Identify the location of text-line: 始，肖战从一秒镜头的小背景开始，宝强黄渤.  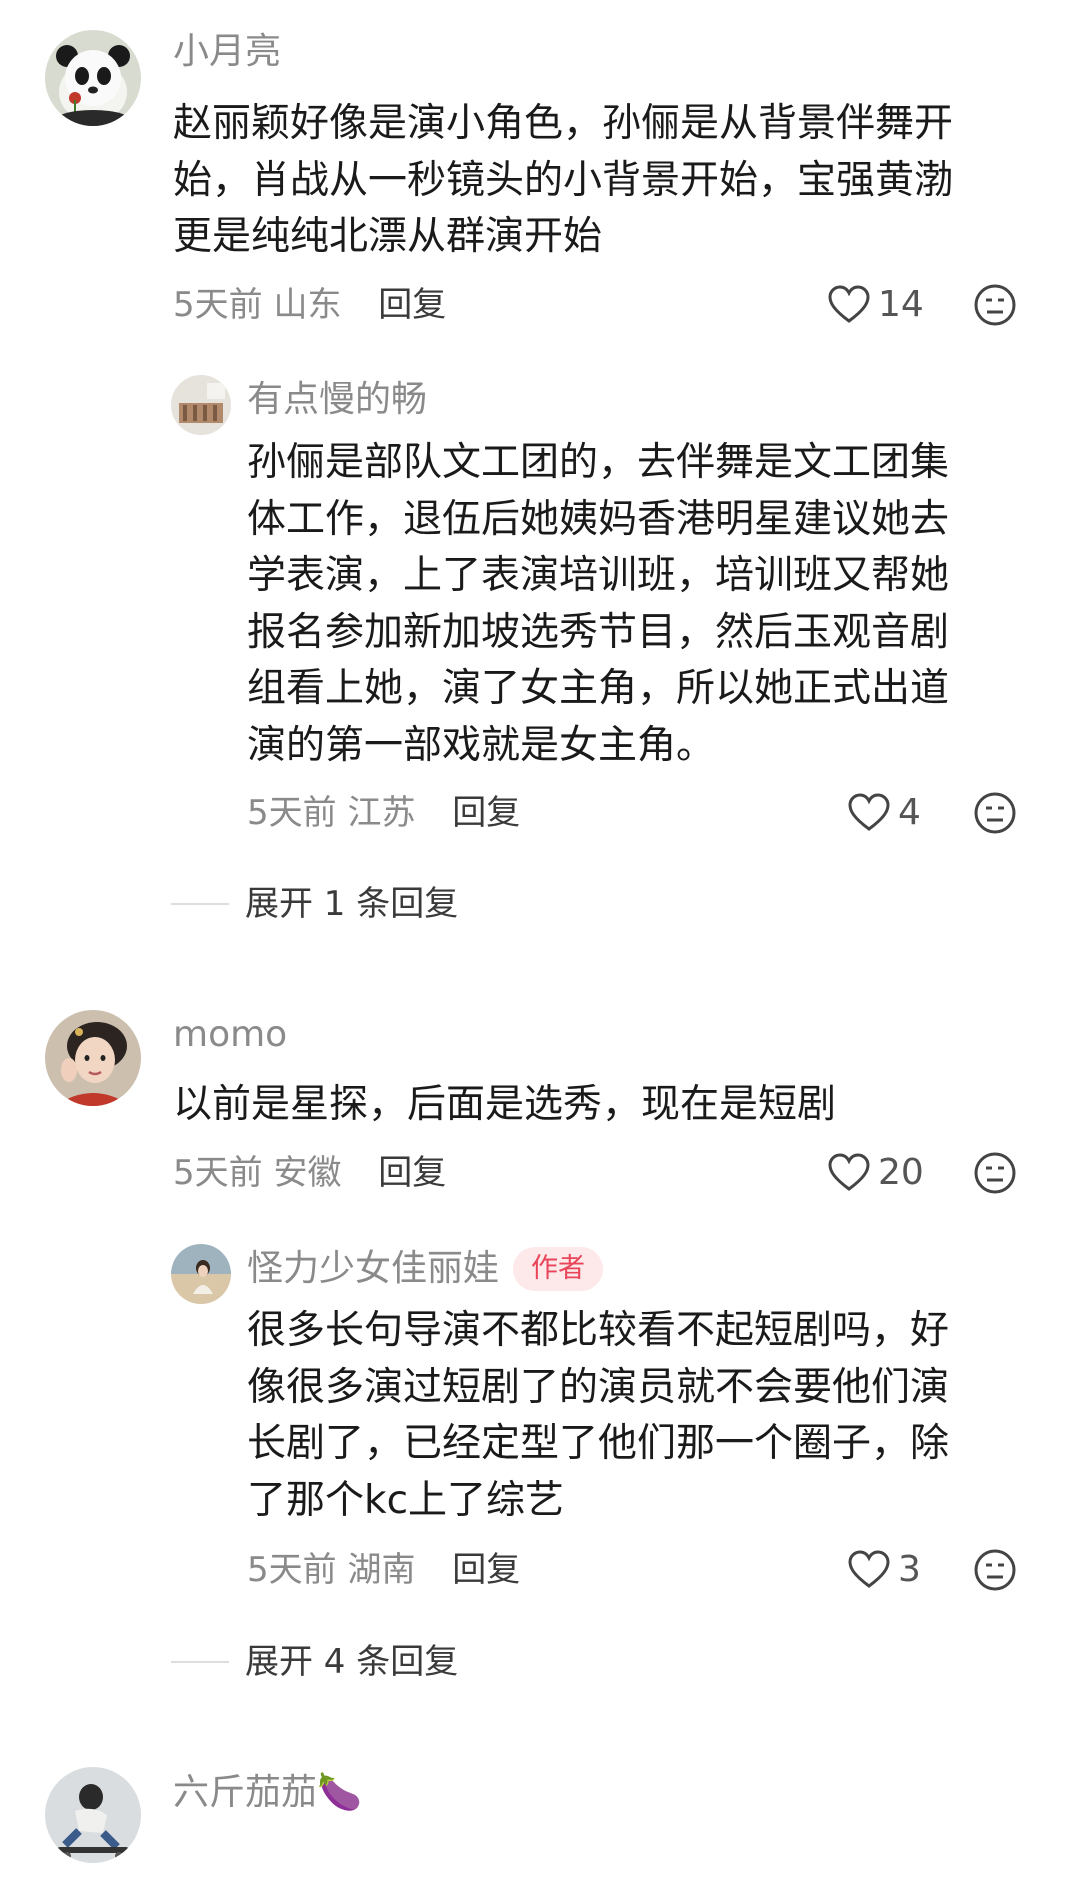
(563, 180).